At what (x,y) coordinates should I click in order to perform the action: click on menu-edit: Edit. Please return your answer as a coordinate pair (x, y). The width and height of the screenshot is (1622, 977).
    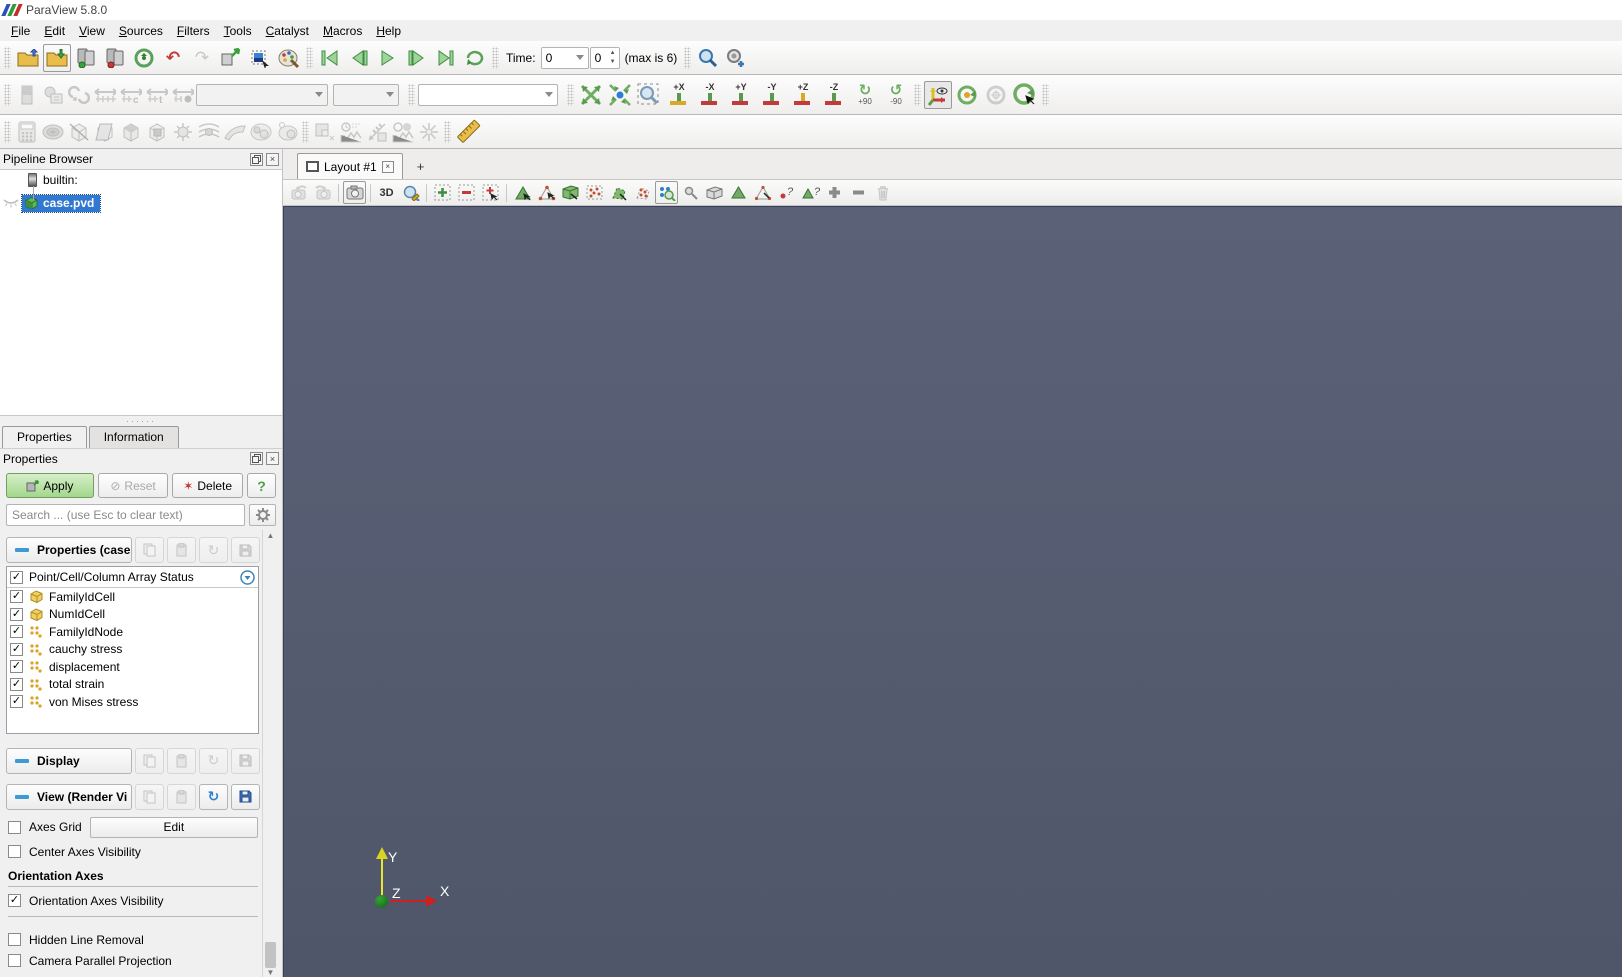
    Looking at the image, I should click on (54, 31).